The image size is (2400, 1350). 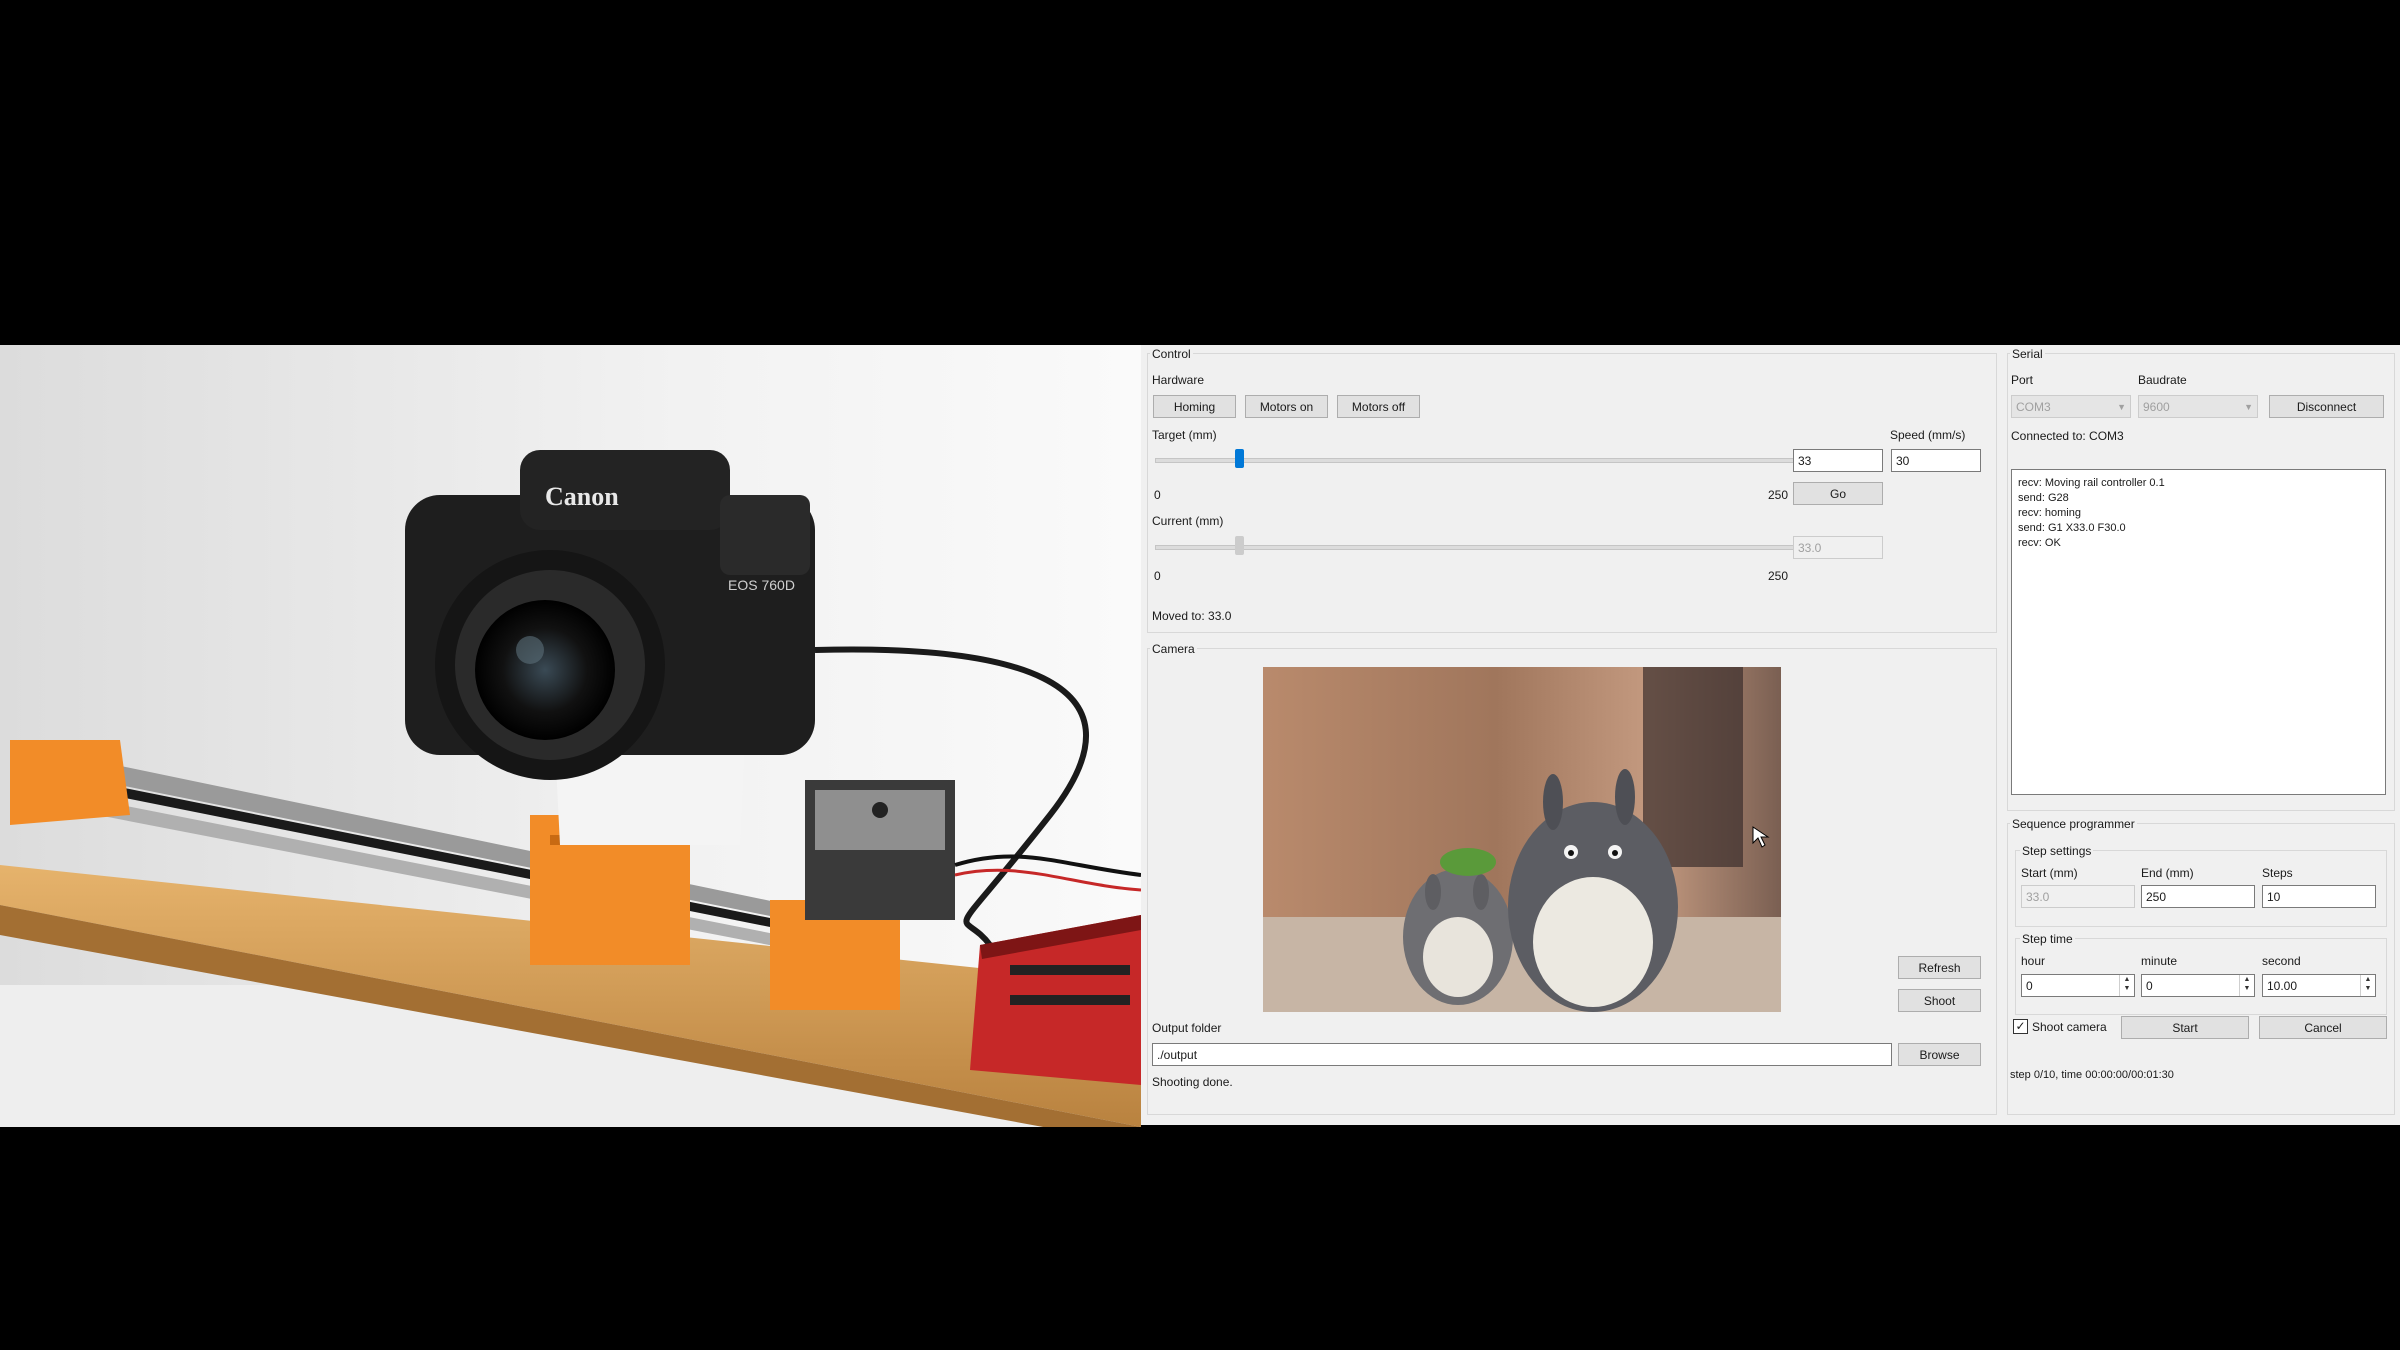 What do you see at coordinates (2033, 406) in the screenshot?
I see `port-select-value: COM3` at bounding box center [2033, 406].